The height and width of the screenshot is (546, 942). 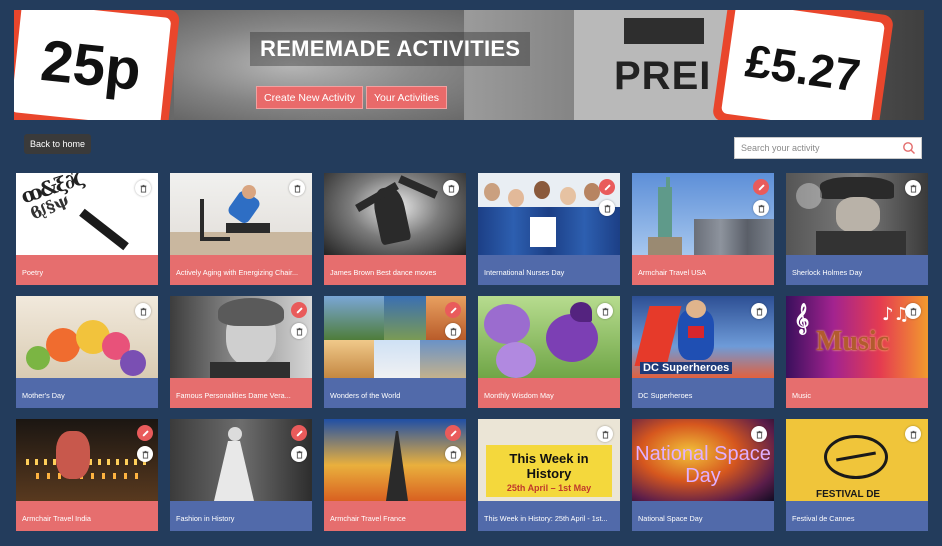 What do you see at coordinates (549, 229) in the screenshot?
I see `activity-card: International Nurses Day` at bounding box center [549, 229].